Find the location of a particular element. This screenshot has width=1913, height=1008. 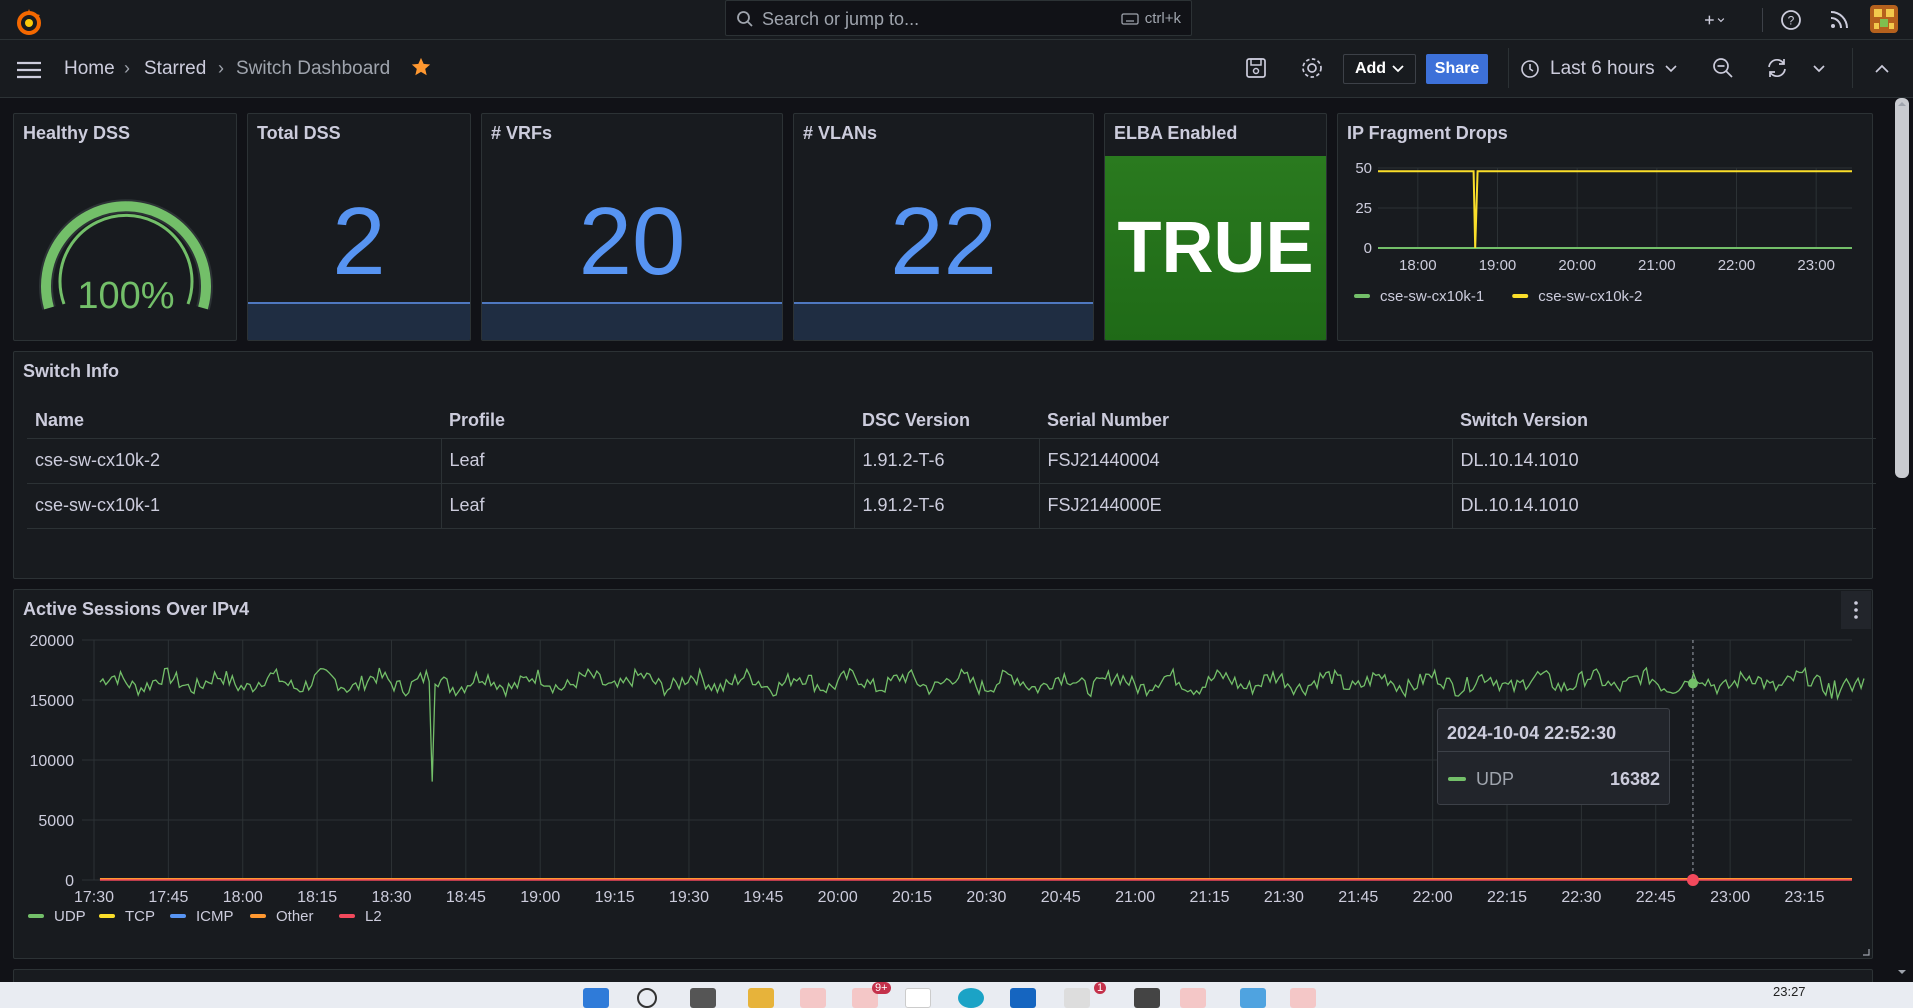

menu-icon is located at coordinates (29, 70).